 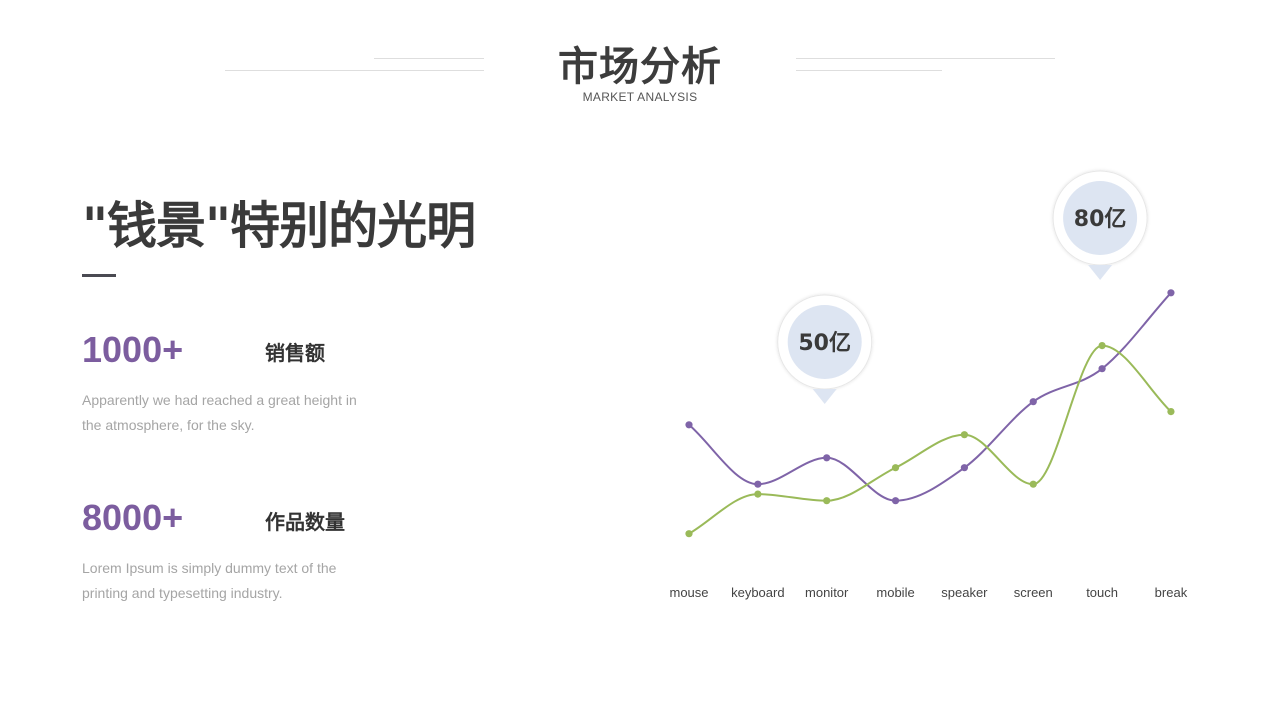 I want to click on series-1-line, so click(x=930, y=397).